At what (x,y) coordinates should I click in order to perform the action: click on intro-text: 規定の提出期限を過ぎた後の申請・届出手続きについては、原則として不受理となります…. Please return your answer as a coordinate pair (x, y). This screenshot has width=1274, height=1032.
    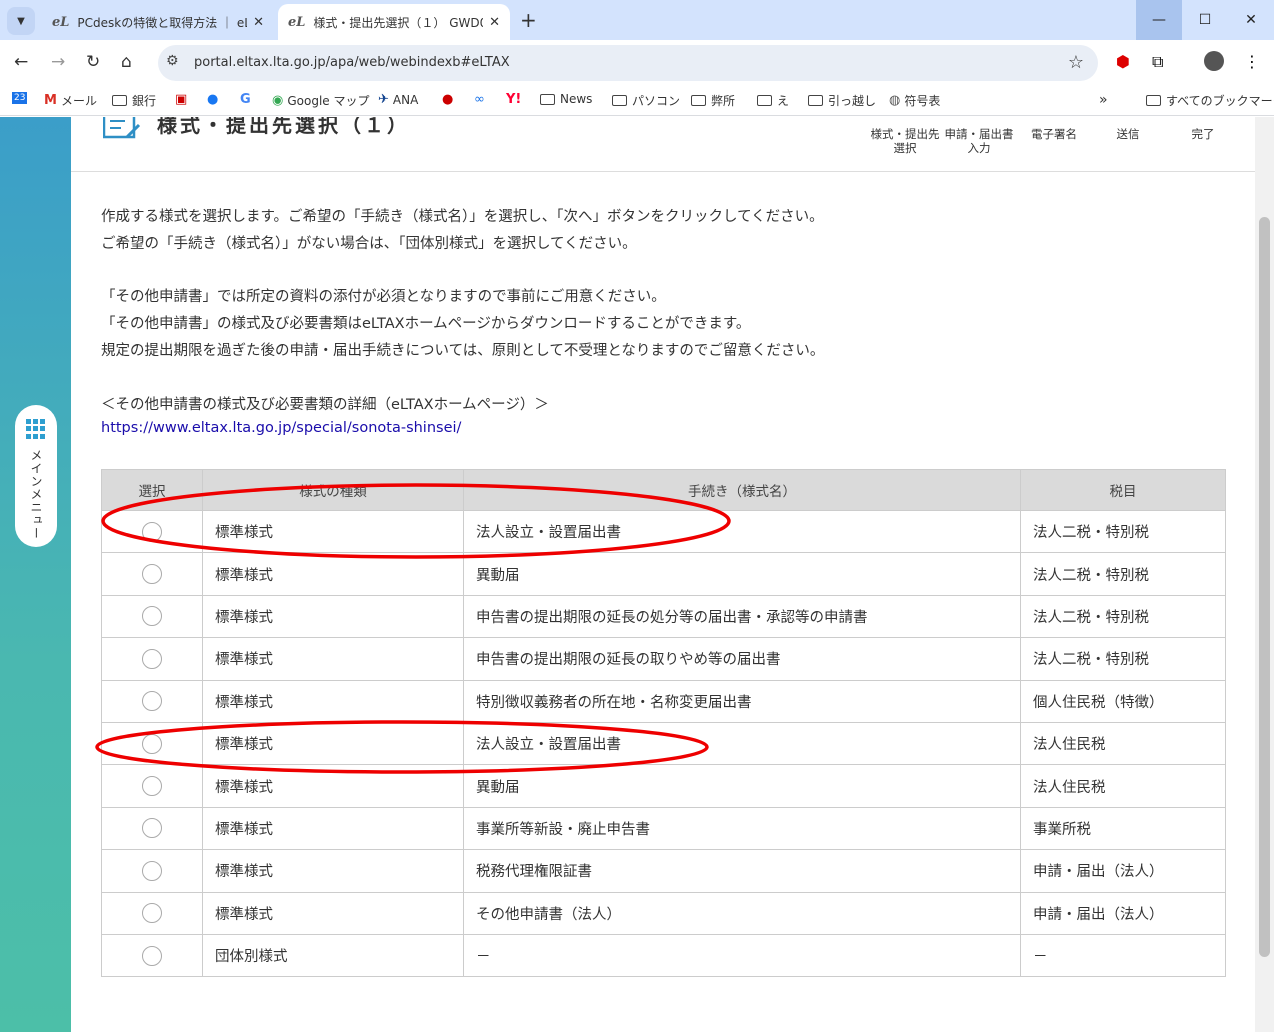
    Looking at the image, I should click on (463, 351).